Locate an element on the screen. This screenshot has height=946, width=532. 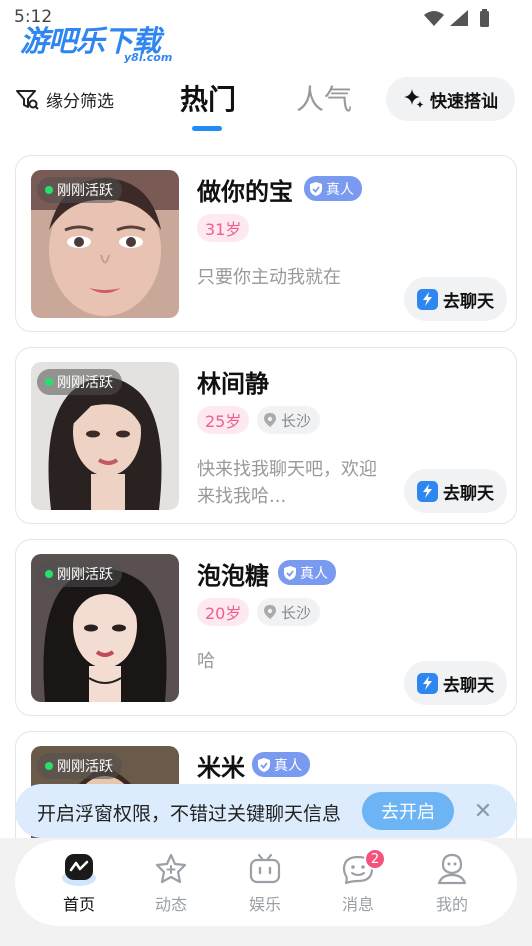
user-bio: 只要你主动我就在 is located at coordinates (269, 277).